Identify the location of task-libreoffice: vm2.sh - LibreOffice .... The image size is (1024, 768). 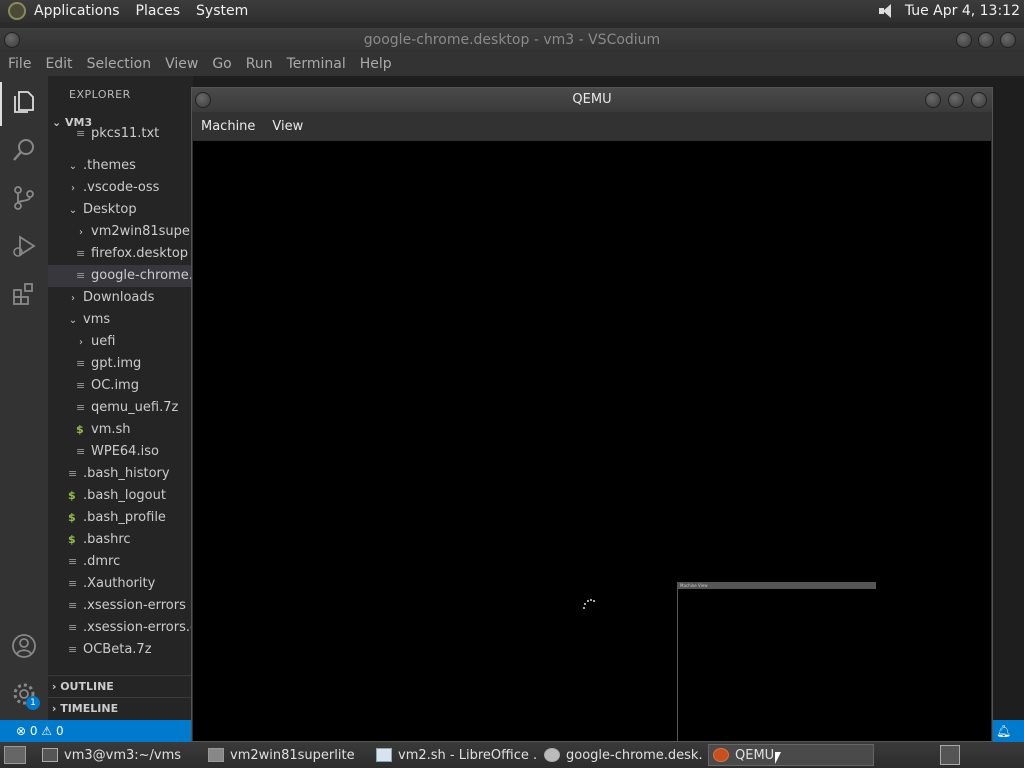
(454, 755).